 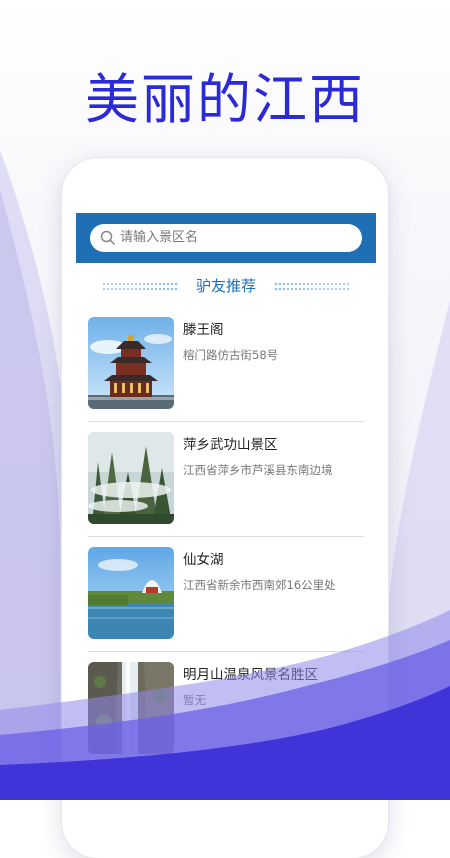 I want to click on search-input: 请输入景区名, so click(x=226, y=238).